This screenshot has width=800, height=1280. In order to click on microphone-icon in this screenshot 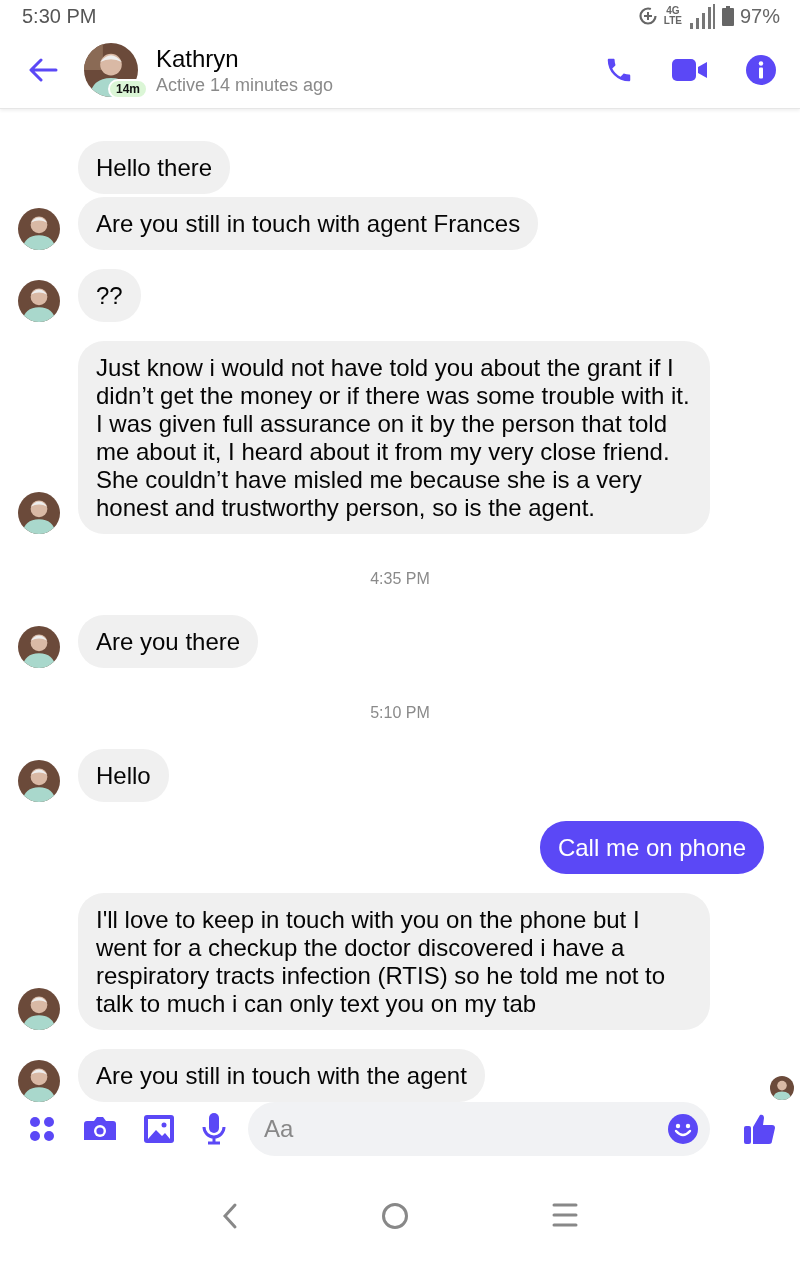, I will do `click(214, 1129)`.